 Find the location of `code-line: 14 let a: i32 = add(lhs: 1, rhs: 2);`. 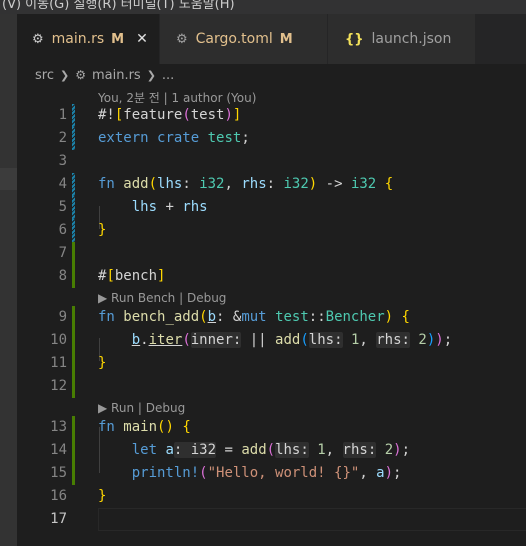

code-line: 14 let a: i32 = add(lhs: 1, rhs: 2); is located at coordinates (263, 450).